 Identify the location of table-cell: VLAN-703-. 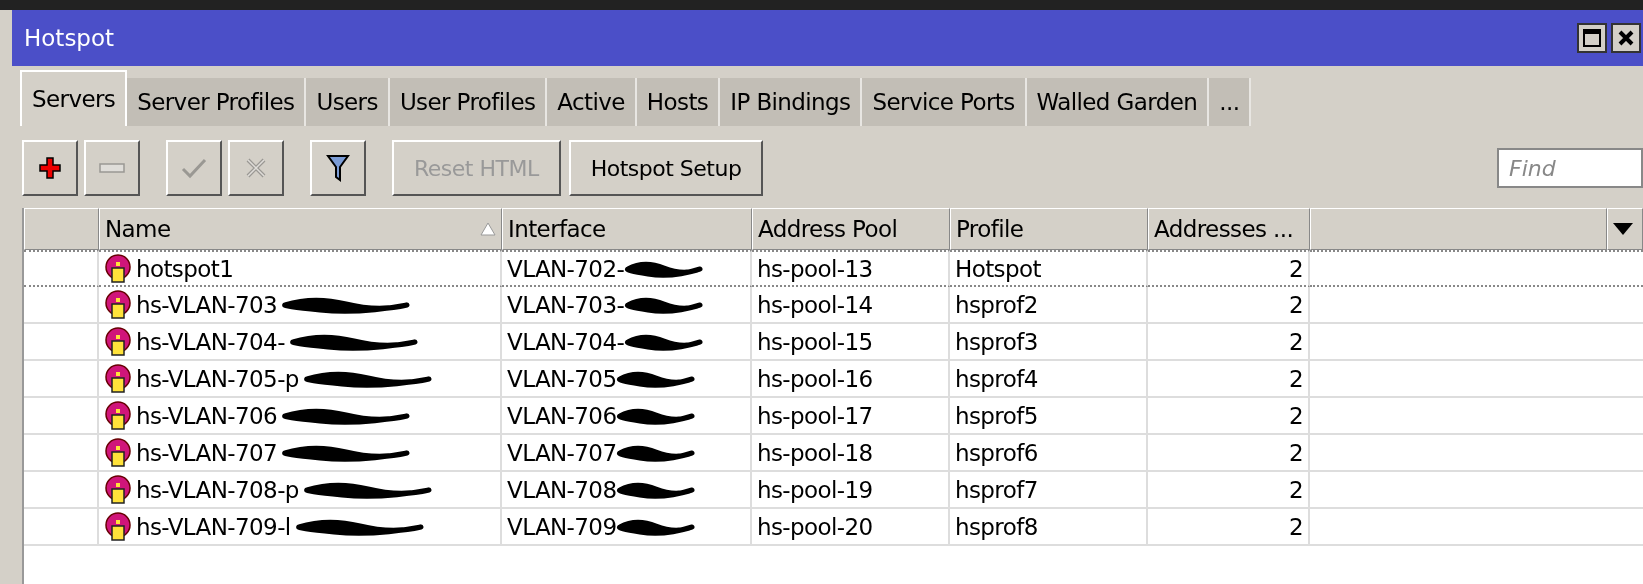
(566, 304).